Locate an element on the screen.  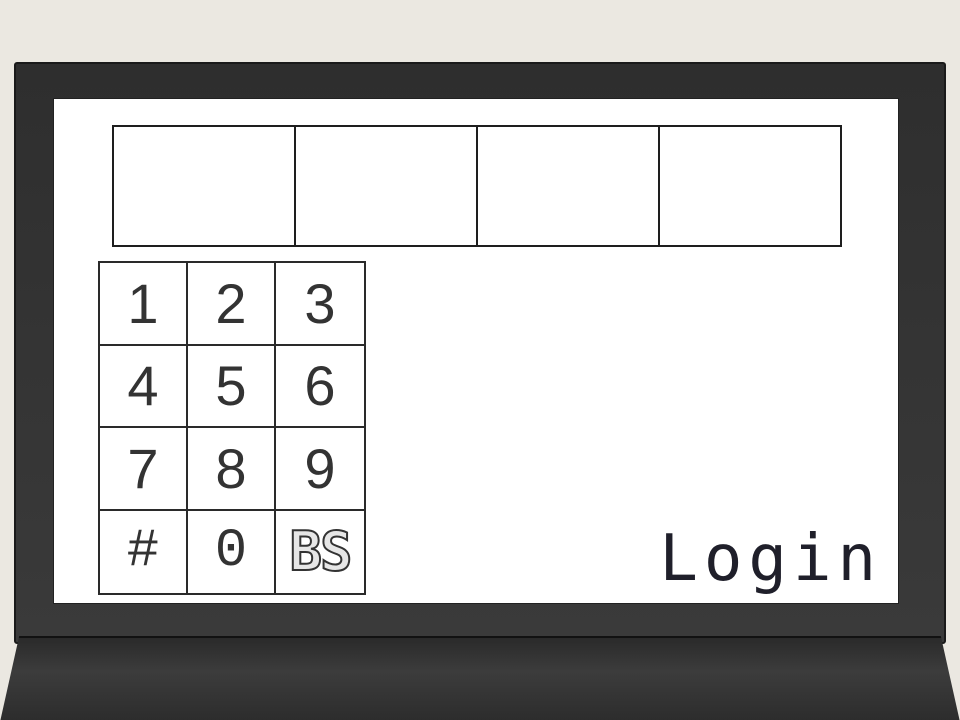
key-5: 5 is located at coordinates (232, 386).